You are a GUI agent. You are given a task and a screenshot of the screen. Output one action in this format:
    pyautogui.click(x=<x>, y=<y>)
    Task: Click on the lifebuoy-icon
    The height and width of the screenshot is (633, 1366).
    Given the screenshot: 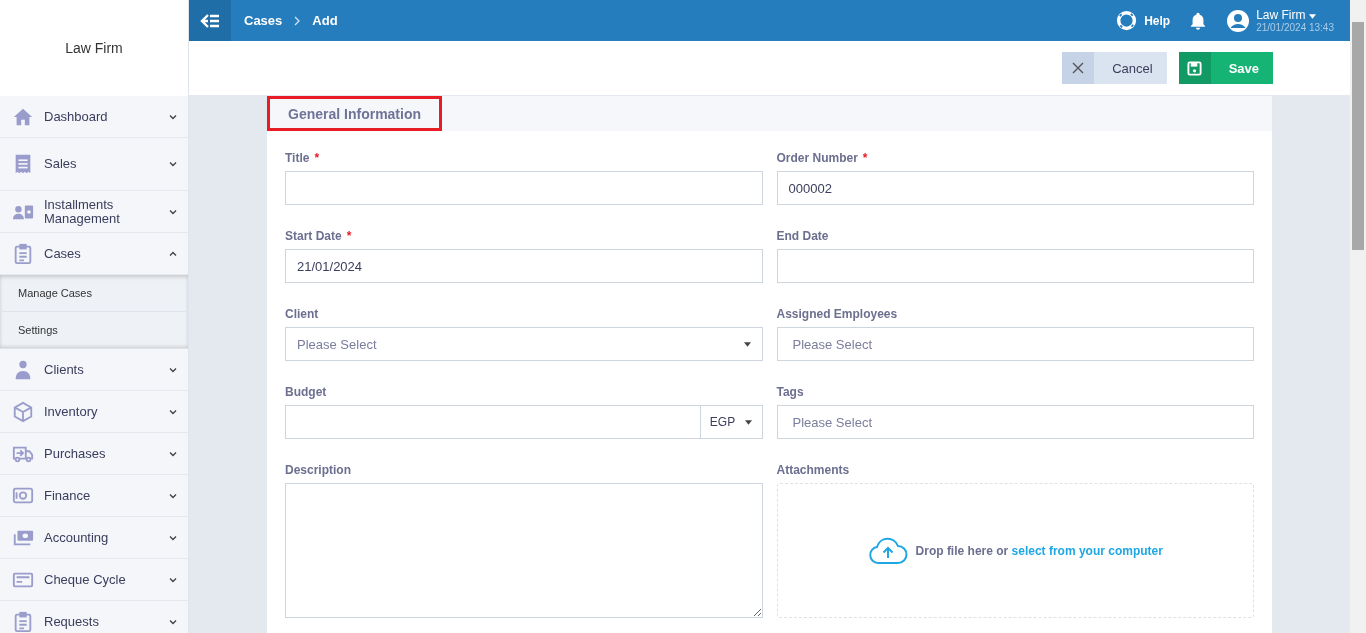 What is the action you would take?
    pyautogui.click(x=1127, y=20)
    